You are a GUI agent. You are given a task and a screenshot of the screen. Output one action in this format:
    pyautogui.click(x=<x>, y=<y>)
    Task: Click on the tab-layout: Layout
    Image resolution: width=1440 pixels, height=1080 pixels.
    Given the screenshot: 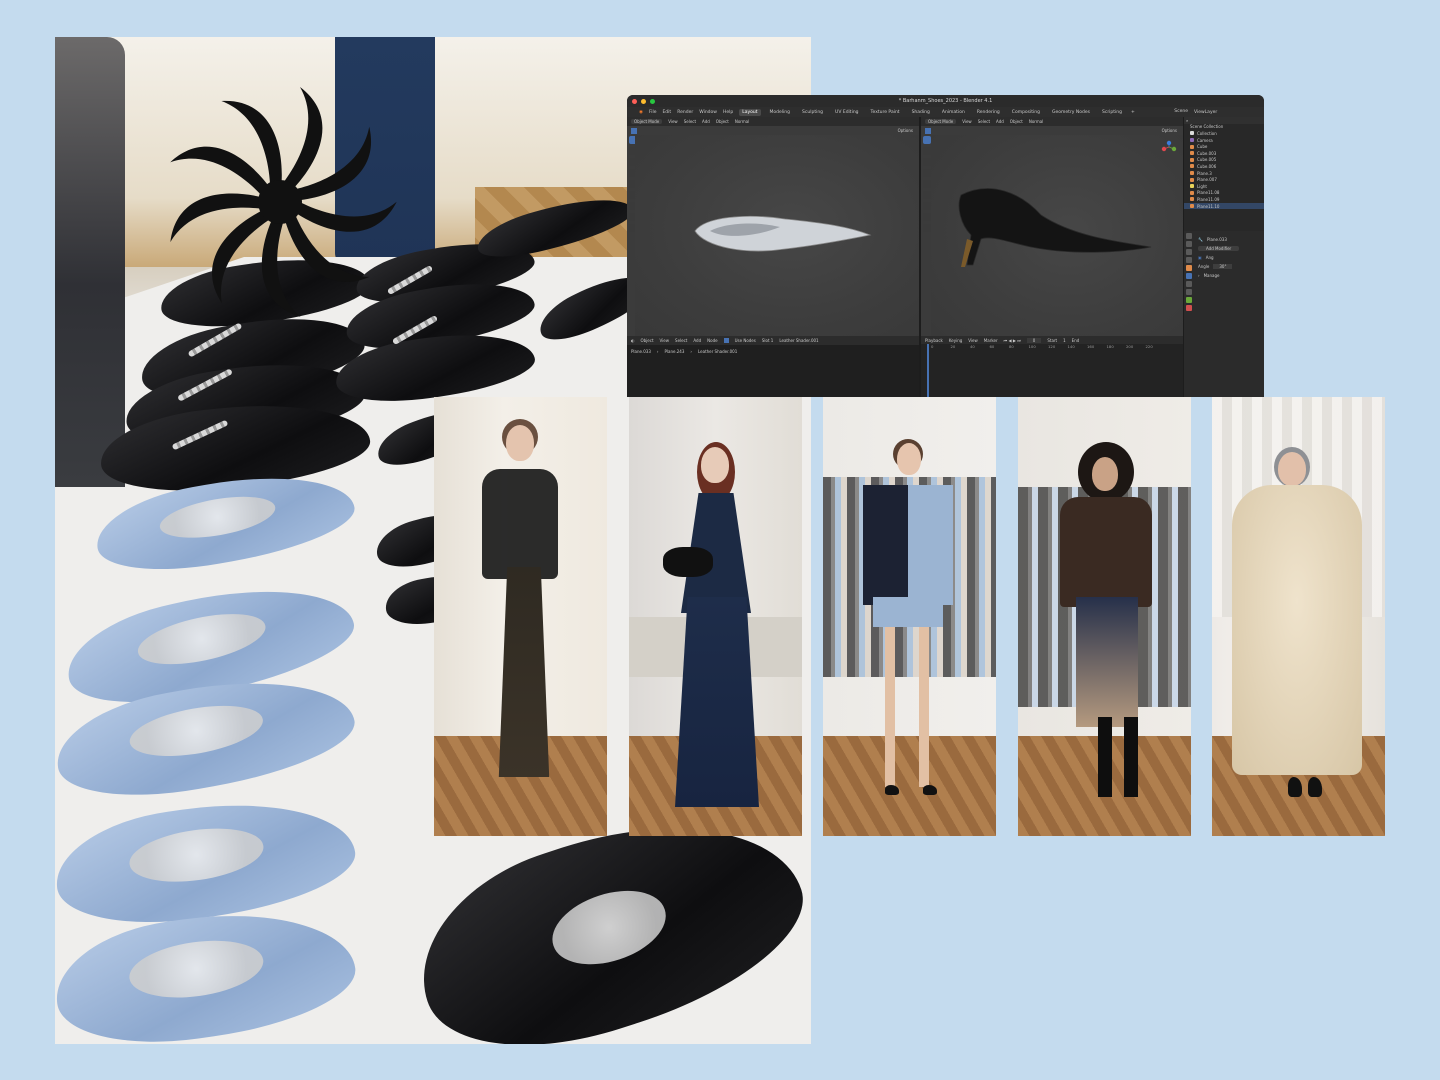 What is the action you would take?
    pyautogui.click(x=750, y=112)
    